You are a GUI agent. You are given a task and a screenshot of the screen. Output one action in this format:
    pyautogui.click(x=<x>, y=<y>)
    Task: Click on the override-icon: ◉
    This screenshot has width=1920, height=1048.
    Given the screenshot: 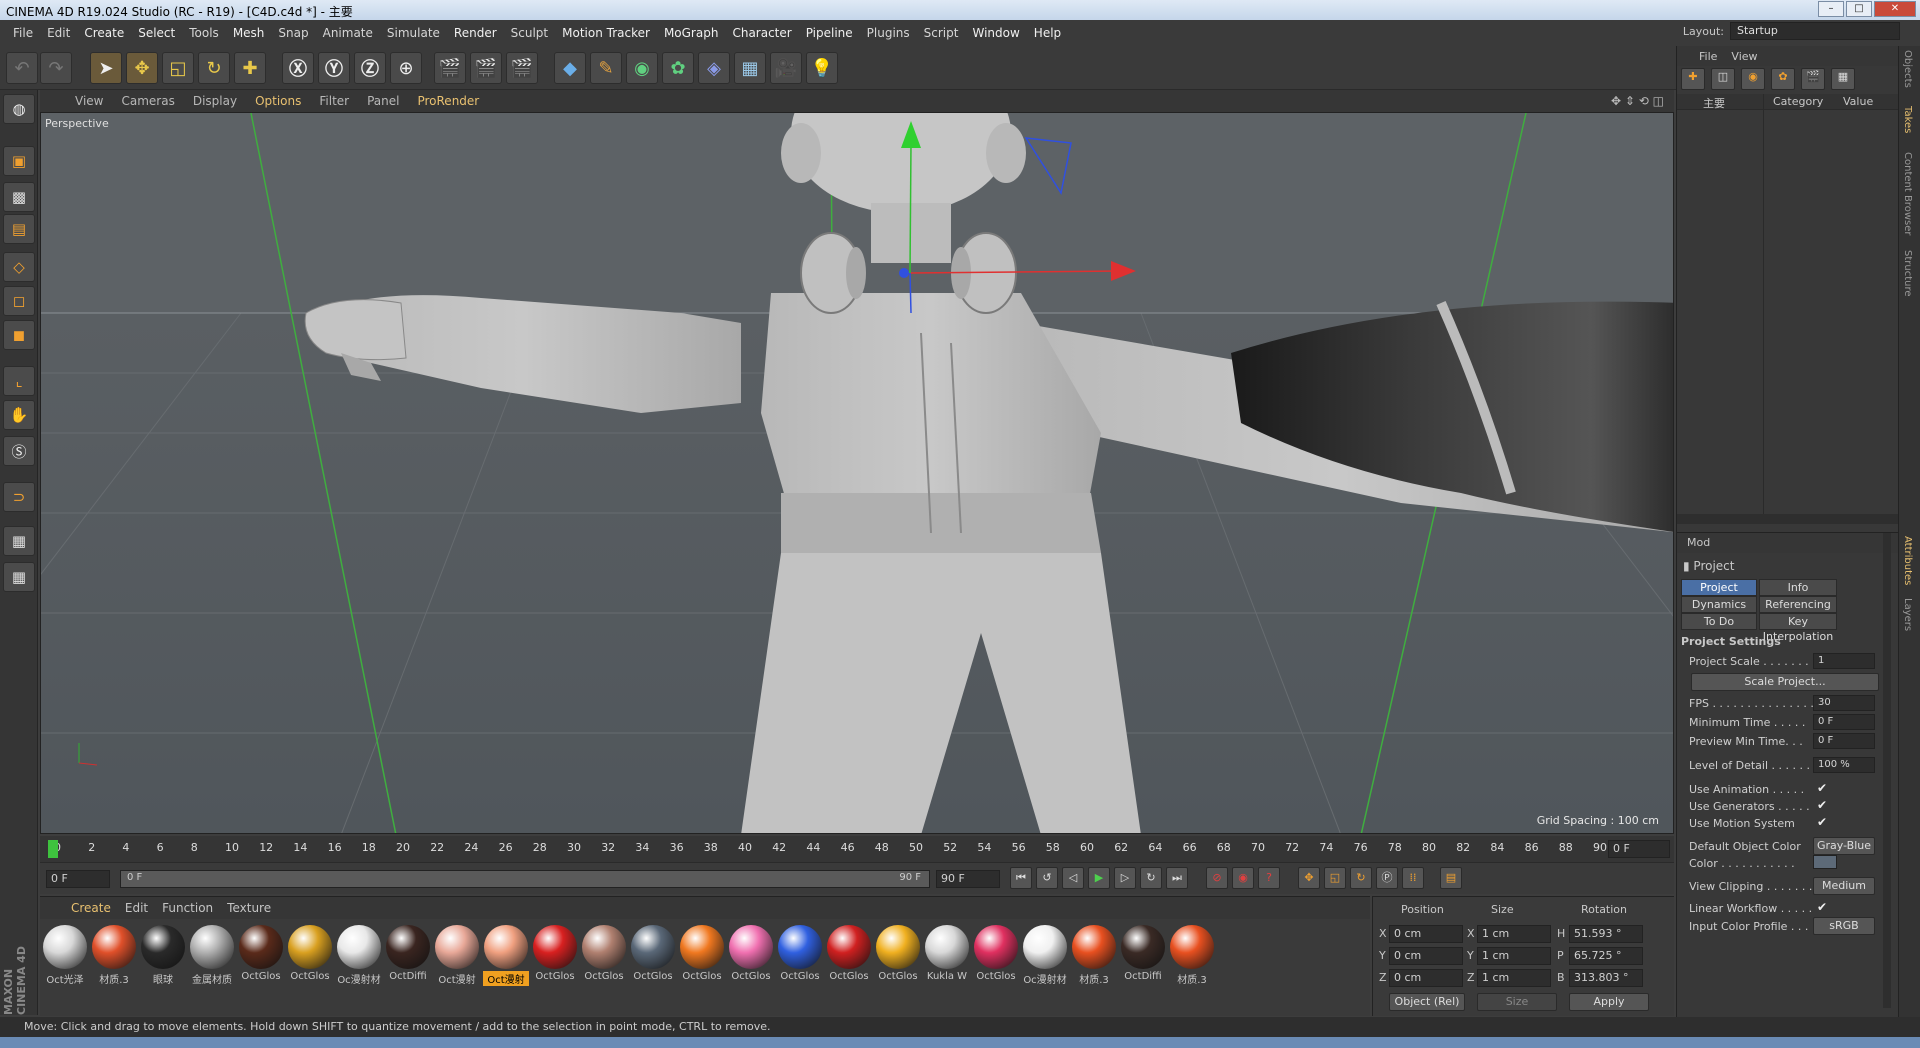 What is the action you would take?
    pyautogui.click(x=1753, y=79)
    